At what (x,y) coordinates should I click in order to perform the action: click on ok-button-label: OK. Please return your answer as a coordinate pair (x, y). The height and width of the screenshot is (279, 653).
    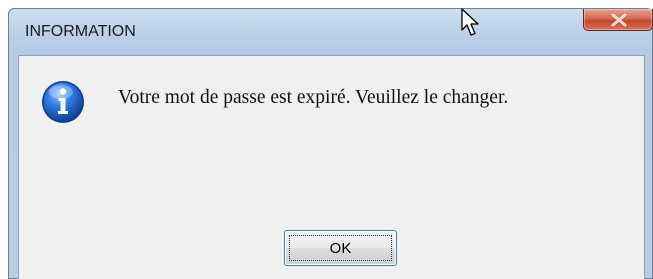
    Looking at the image, I should click on (340, 248).